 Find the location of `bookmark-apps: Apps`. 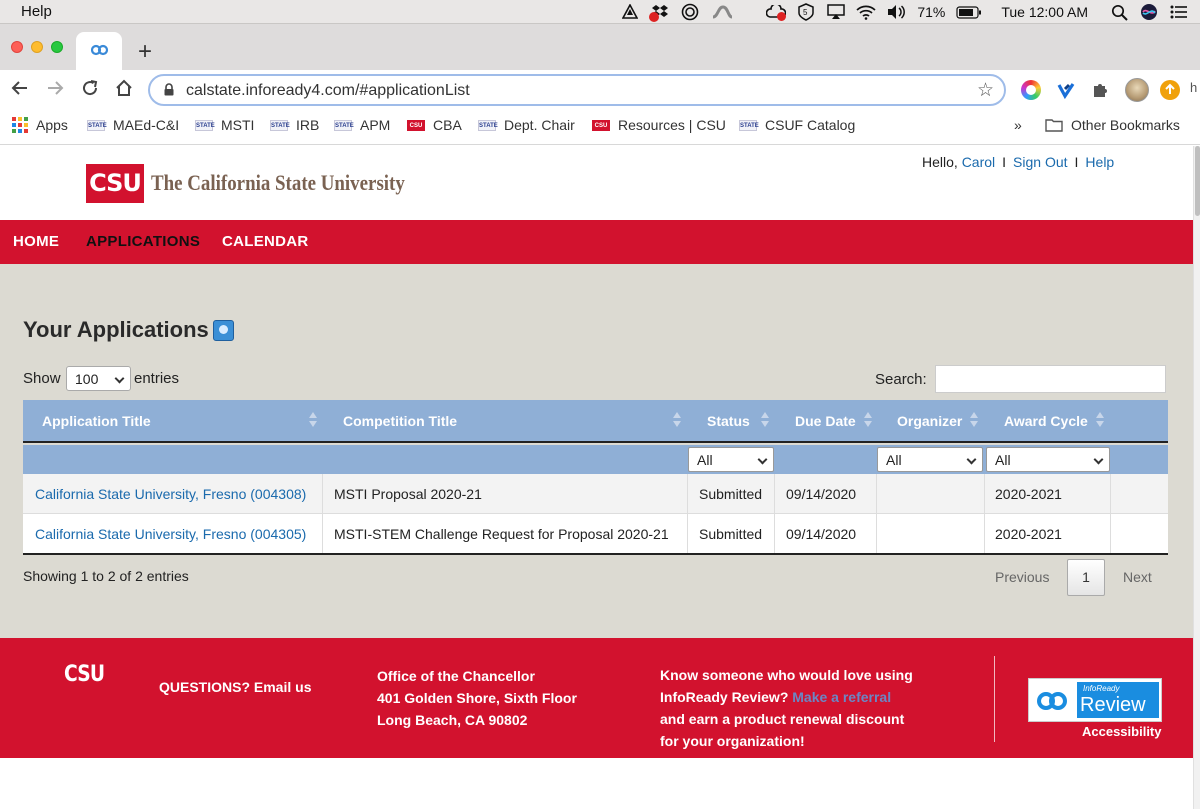

bookmark-apps: Apps is located at coordinates (40, 125).